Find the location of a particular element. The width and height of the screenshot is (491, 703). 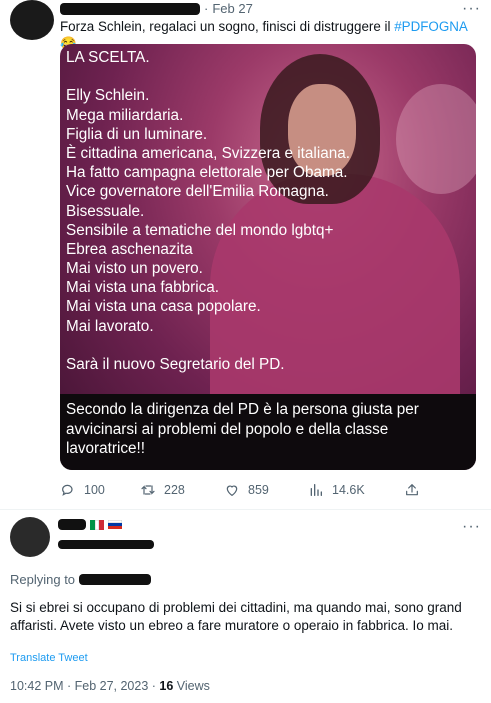

image-text-line: Ebrea aschenazita is located at coordinates (129, 249).